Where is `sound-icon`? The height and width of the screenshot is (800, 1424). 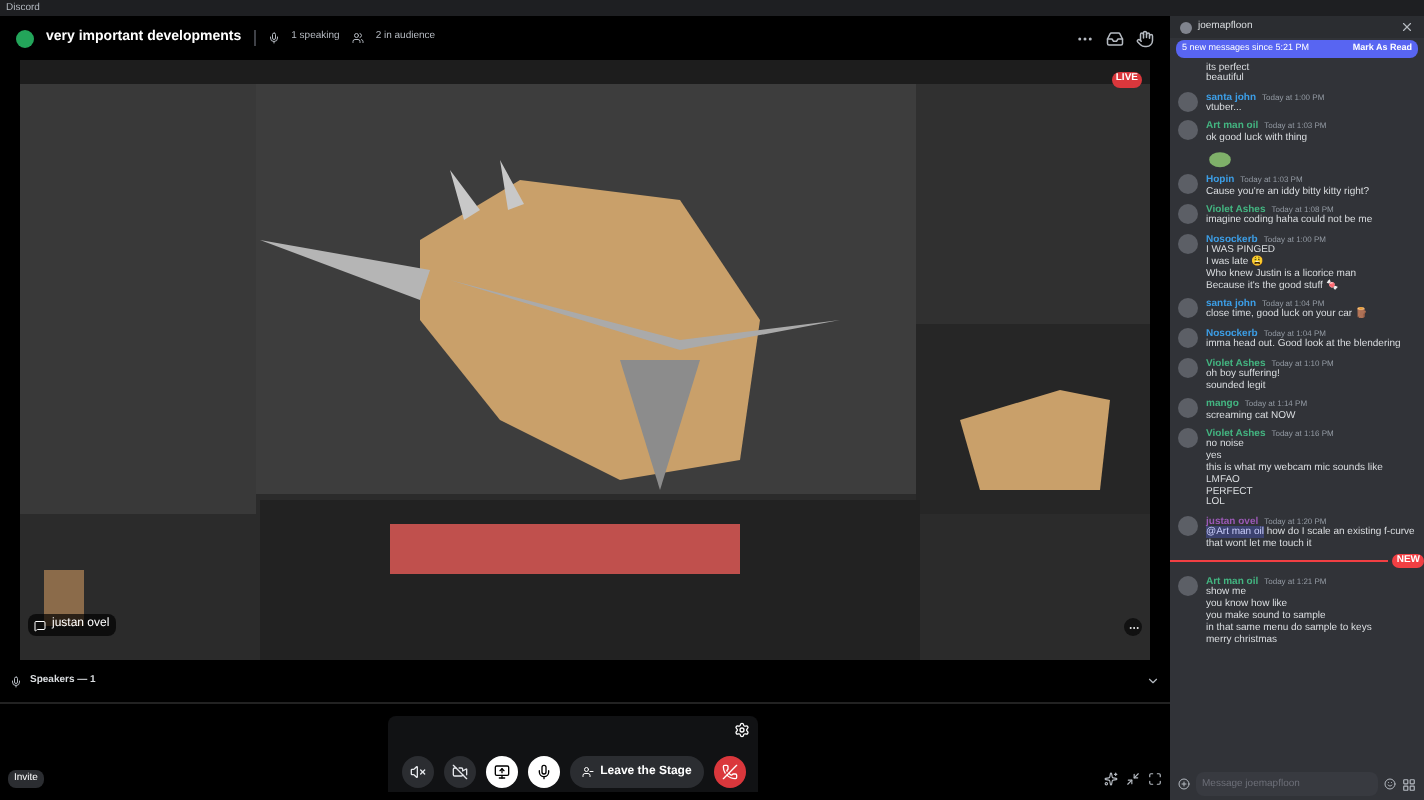 sound-icon is located at coordinates (418, 772).